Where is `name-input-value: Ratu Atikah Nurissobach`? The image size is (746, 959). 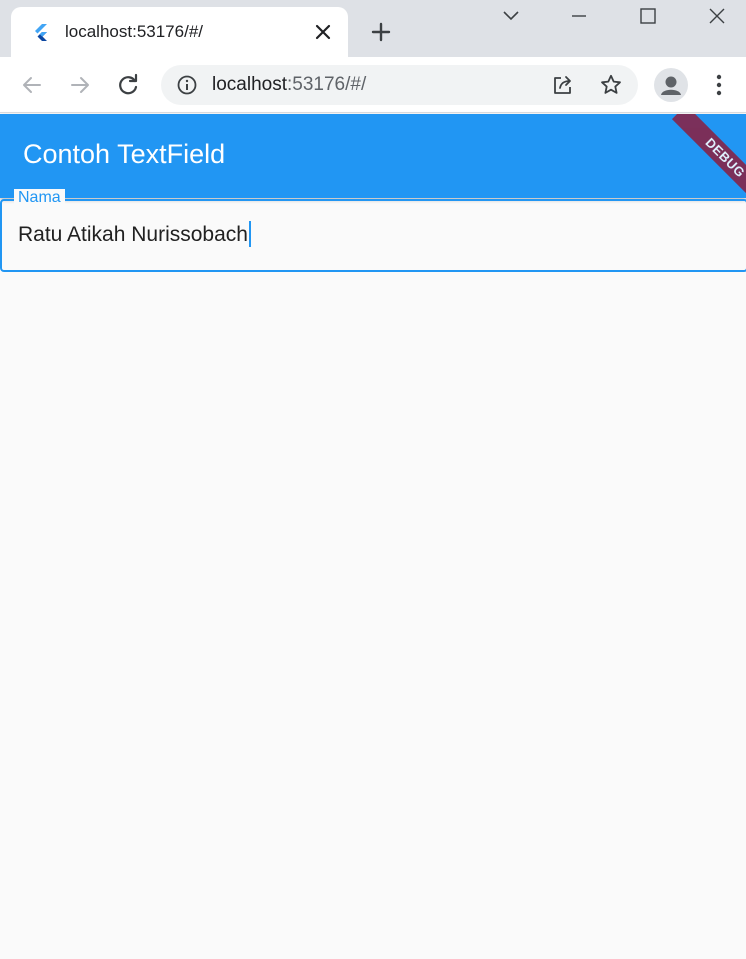 name-input-value: Ratu Atikah Nurissobach is located at coordinates (134, 234).